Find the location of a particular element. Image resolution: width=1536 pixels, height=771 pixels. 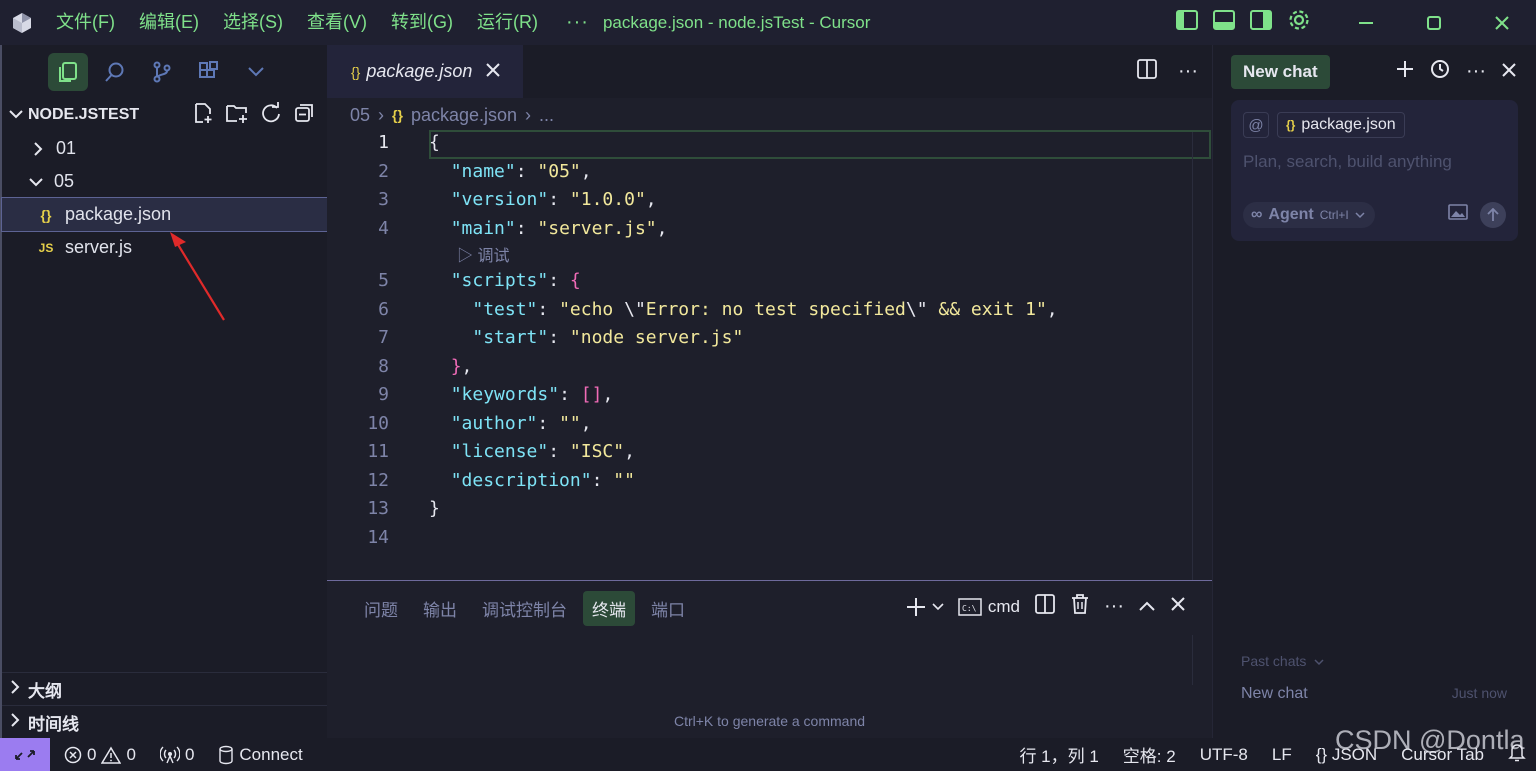

infinity-icon: ∞ is located at coordinates (1257, 214).